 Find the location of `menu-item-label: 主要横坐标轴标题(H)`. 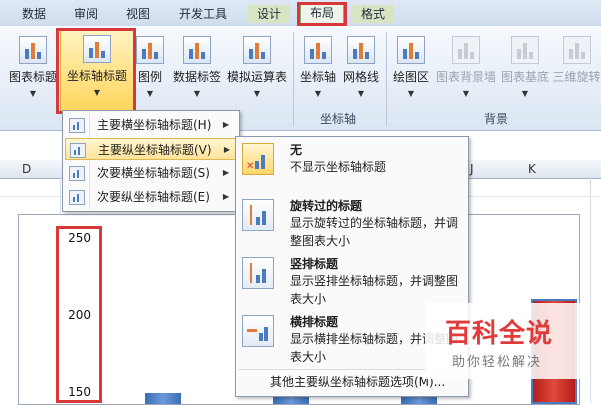

menu-item-label: 主要横坐标轴标题(H) is located at coordinates (154, 125).